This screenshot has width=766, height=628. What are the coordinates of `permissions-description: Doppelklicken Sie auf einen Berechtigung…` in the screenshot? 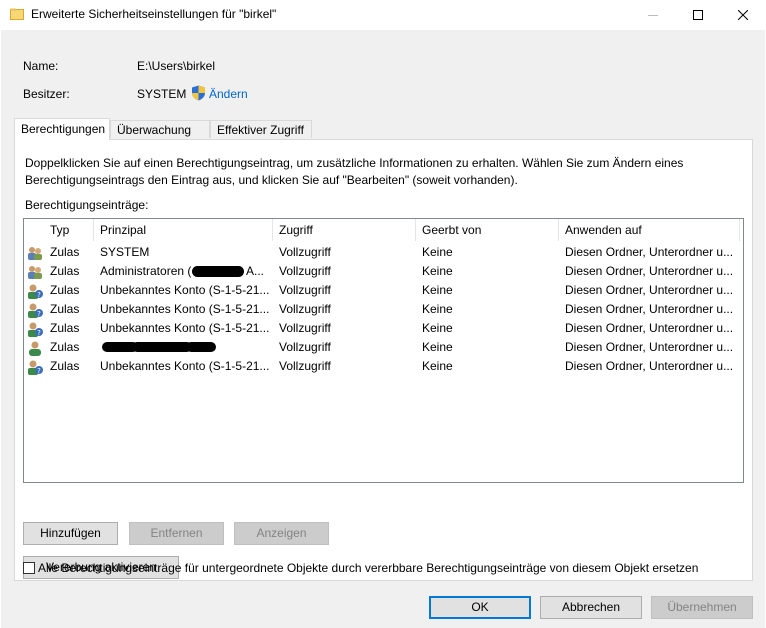 It's located at (354, 171).